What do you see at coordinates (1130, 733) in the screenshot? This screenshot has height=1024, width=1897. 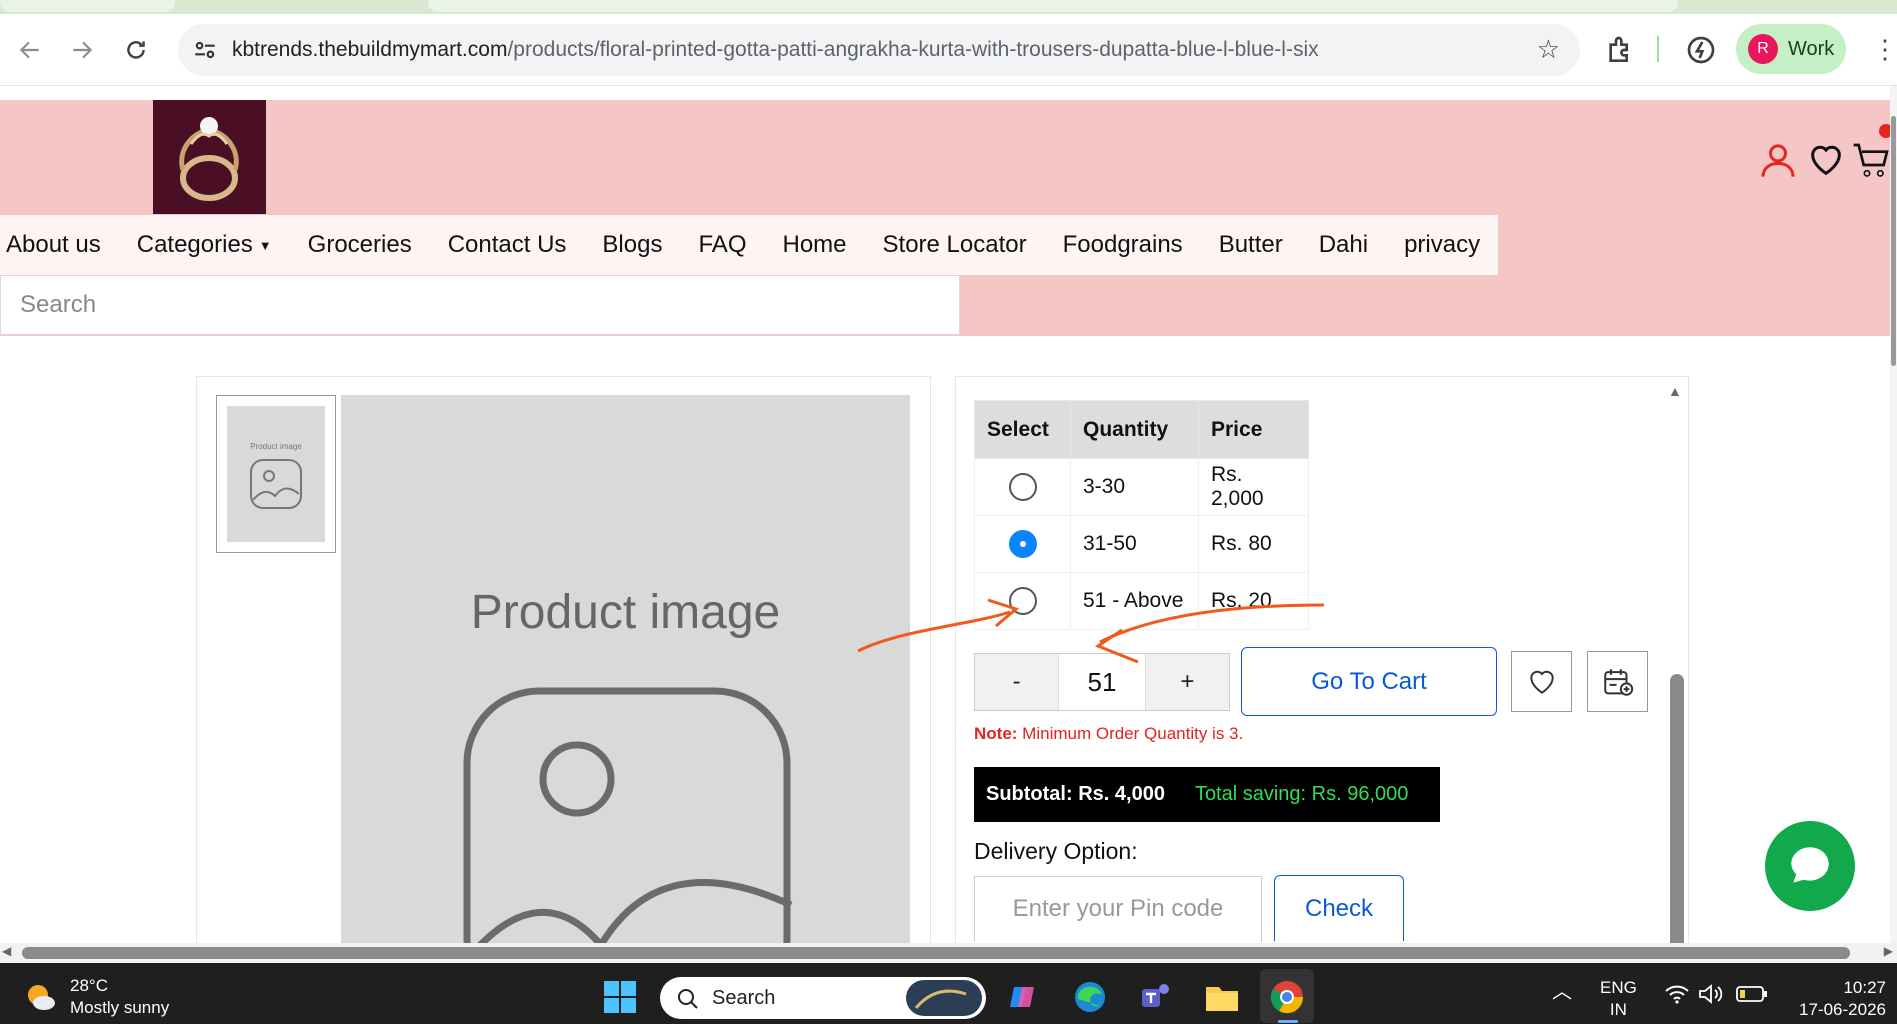 I see `note-text: Minimum Order Quantity is 3.` at bounding box center [1130, 733].